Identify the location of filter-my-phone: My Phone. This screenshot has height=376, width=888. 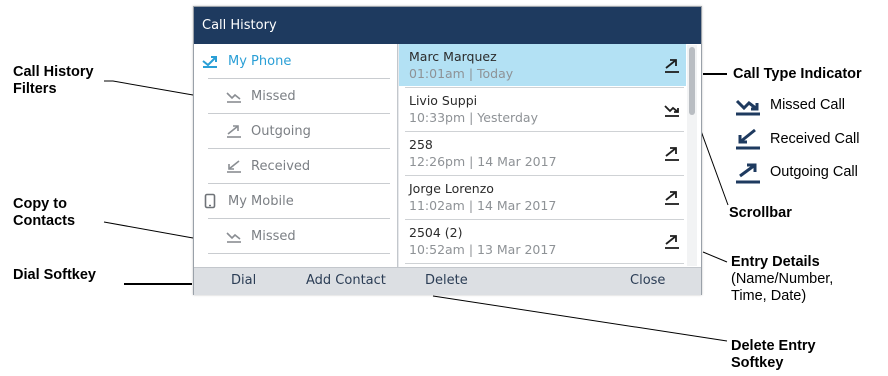
(295, 61).